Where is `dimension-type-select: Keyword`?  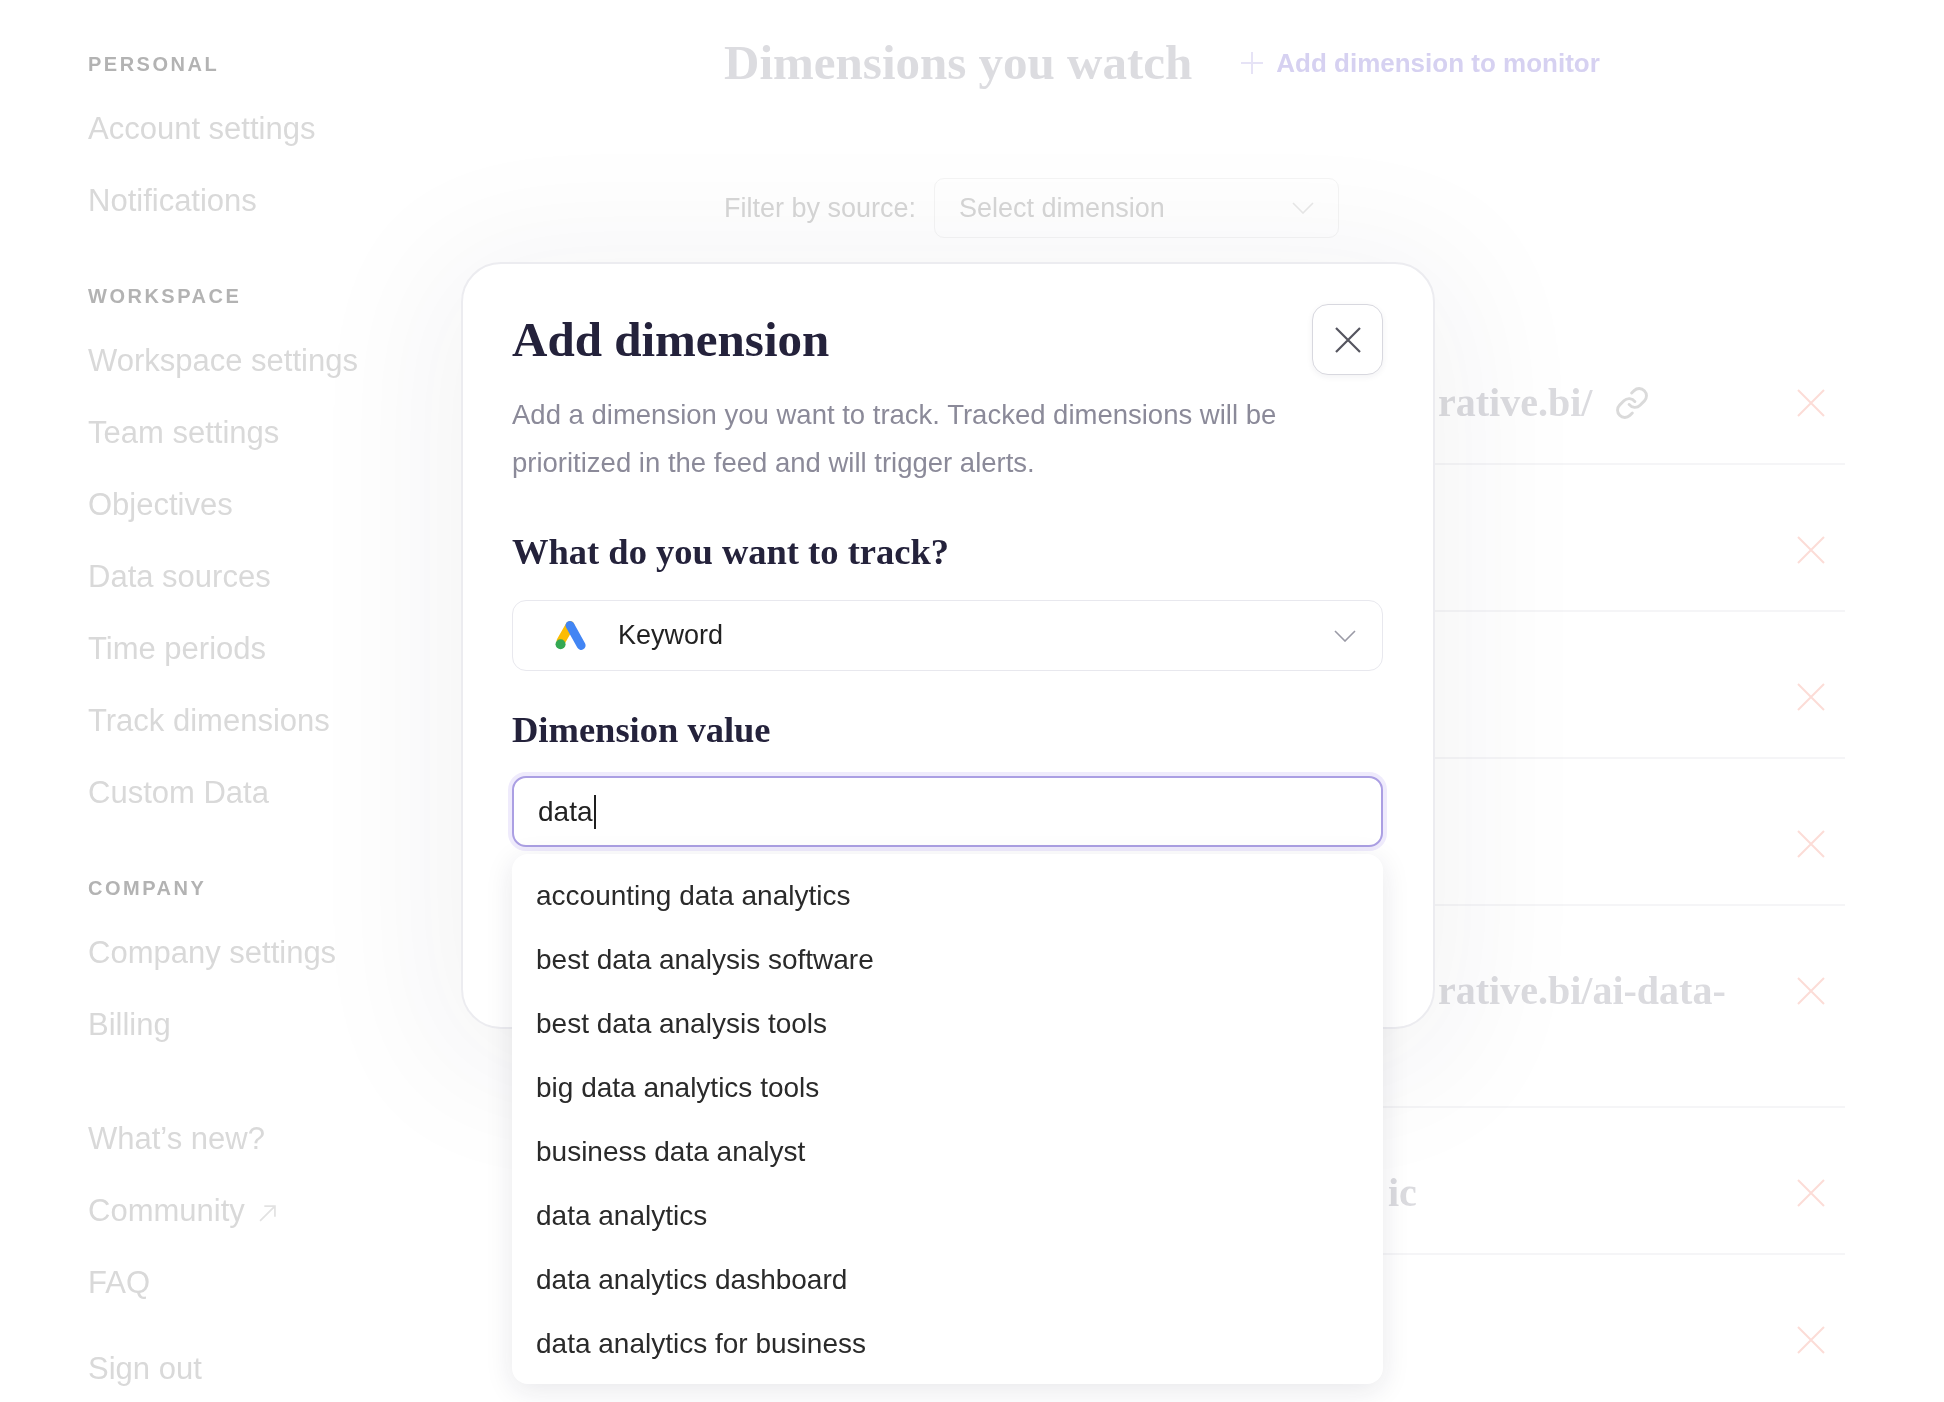
dimension-type-select: Keyword is located at coordinates (947, 635).